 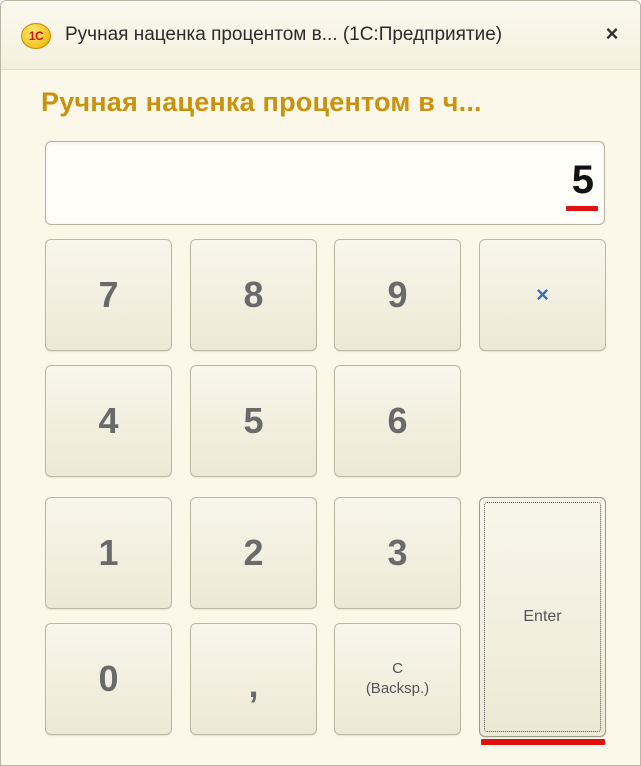 I want to click on key-9-button: 9, so click(x=397, y=295).